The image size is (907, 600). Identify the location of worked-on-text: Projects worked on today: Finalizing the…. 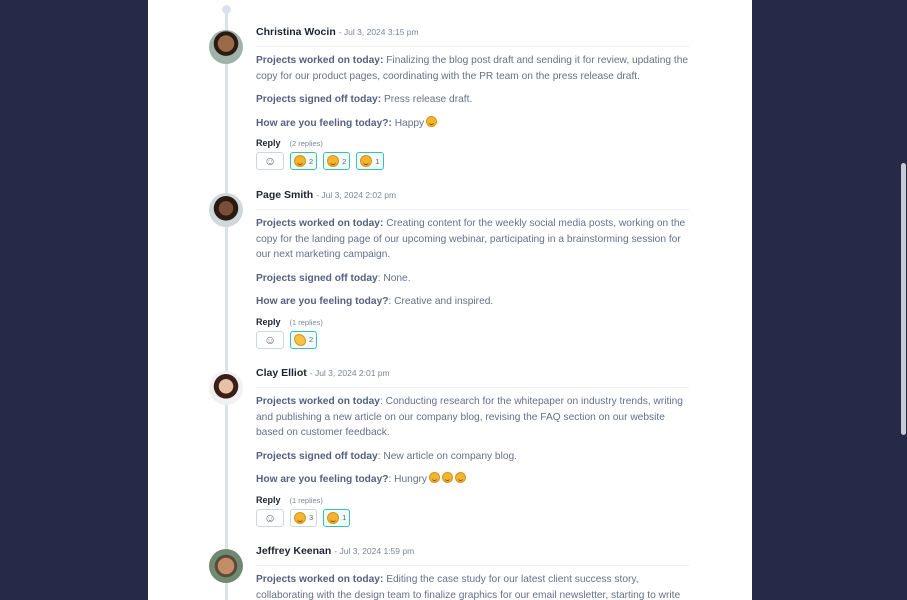
(472, 68).